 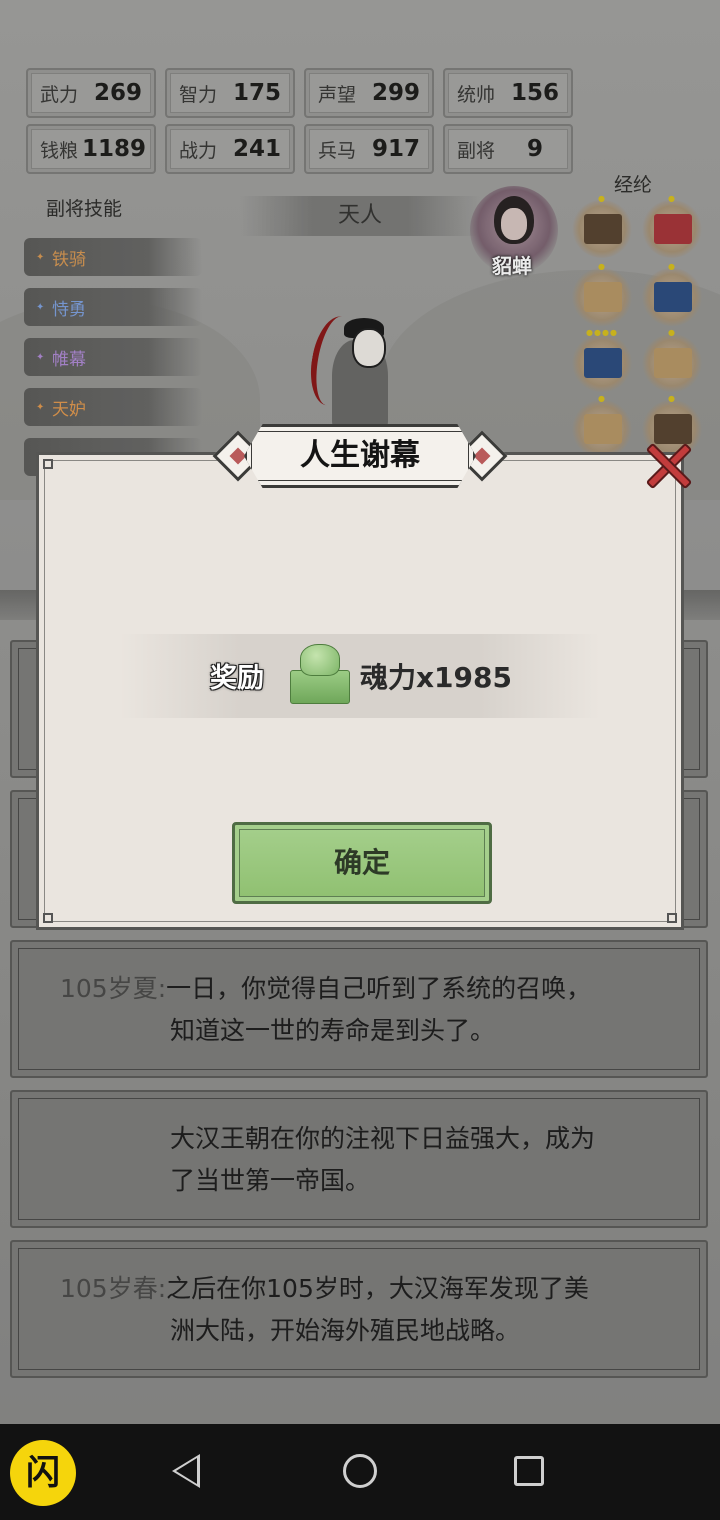 I want to click on home-icon, so click(x=360, y=1471).